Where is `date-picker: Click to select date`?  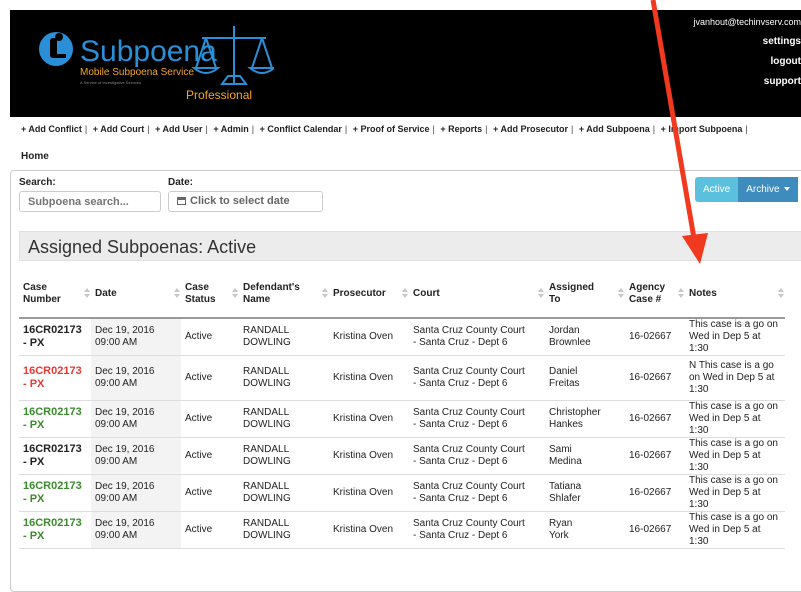
date-picker: Click to select date is located at coordinates (245, 201).